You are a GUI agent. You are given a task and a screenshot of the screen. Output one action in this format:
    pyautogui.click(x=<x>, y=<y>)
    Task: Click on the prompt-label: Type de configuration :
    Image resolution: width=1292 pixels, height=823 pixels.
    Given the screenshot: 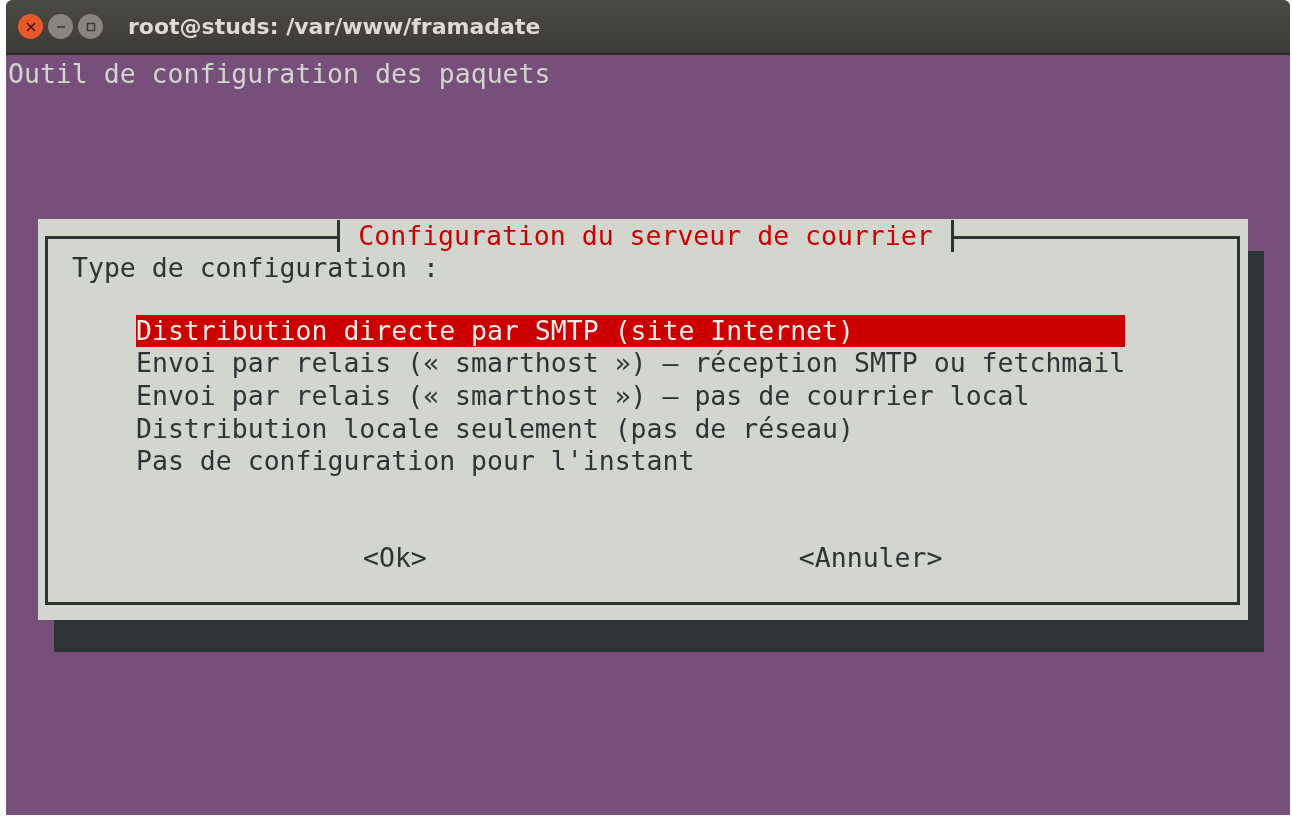 What is the action you would take?
    pyautogui.click(x=255, y=268)
    